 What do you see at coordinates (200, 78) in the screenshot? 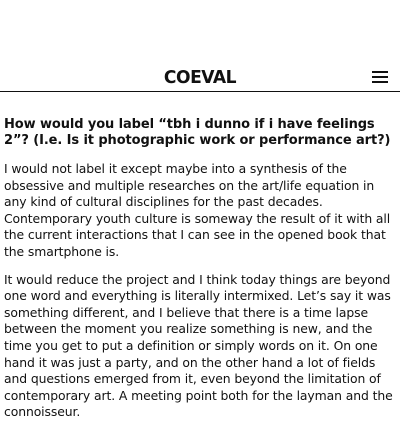
I see `site-logo: COEVAL` at bounding box center [200, 78].